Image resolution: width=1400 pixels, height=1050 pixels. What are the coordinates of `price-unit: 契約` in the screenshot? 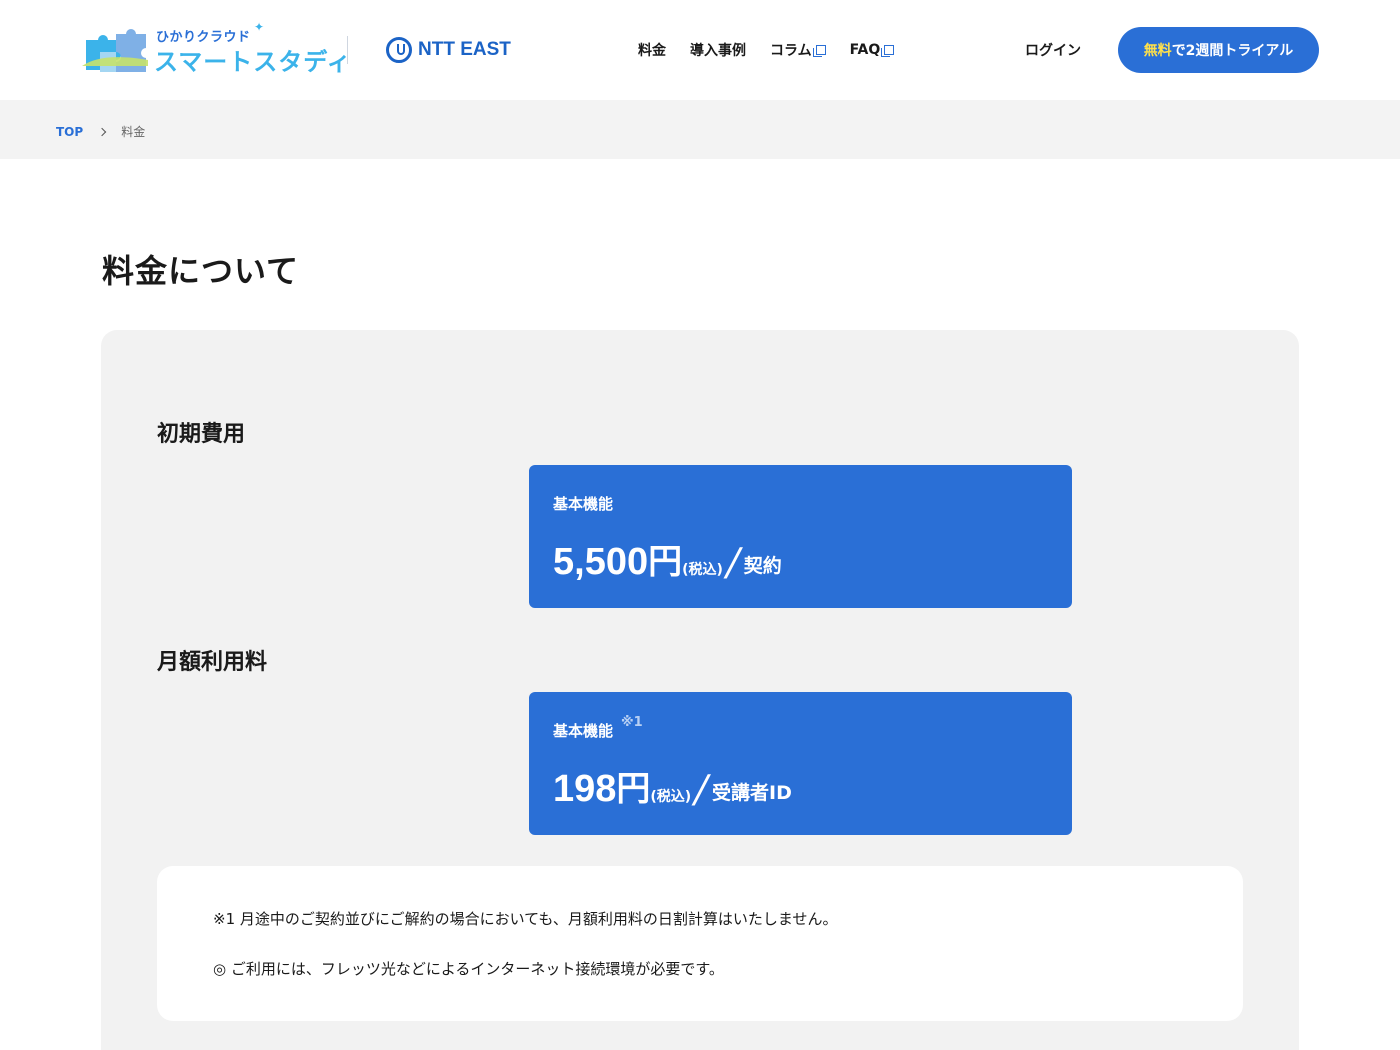 It's located at (762, 566).